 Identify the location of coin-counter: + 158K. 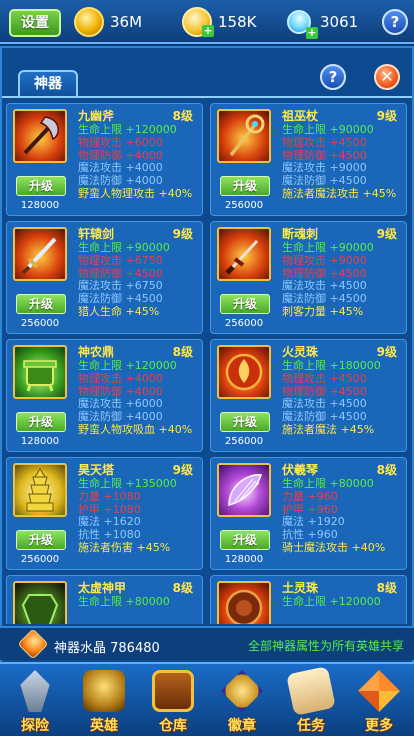
(219, 22).